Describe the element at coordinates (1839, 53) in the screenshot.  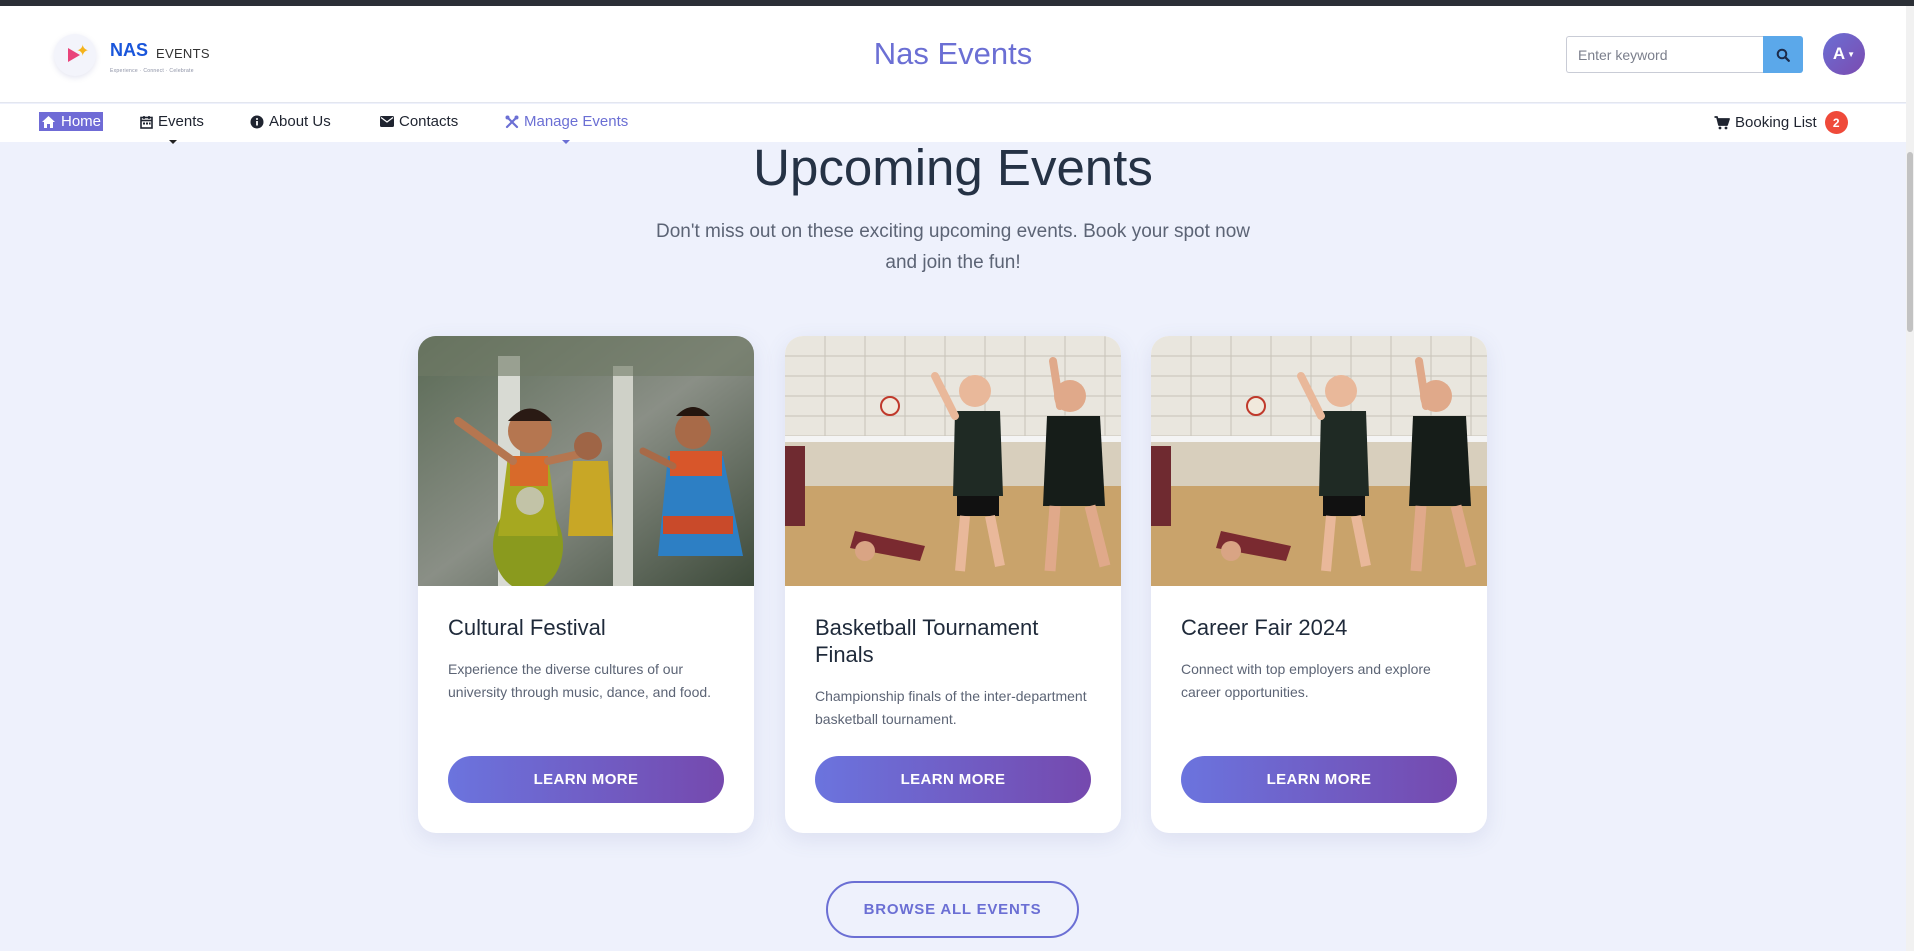
I see `avatar-initial: A` at that location.